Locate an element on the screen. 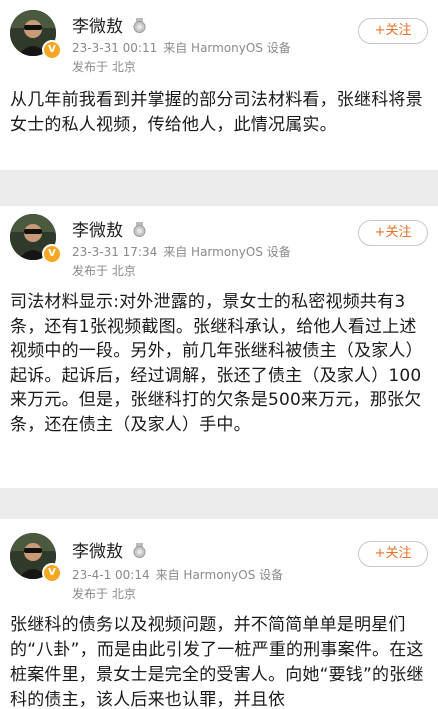  post-time: 23-4-1 00:14 is located at coordinates (111, 575).